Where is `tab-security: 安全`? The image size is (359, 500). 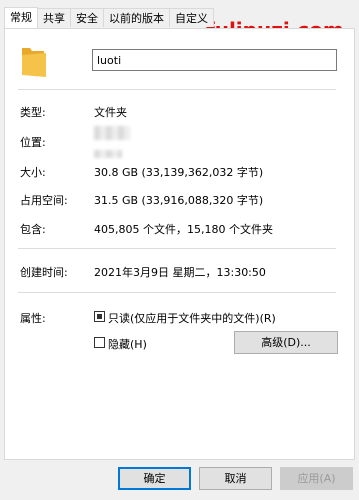
tab-security: 安全 is located at coordinates (87, 17).